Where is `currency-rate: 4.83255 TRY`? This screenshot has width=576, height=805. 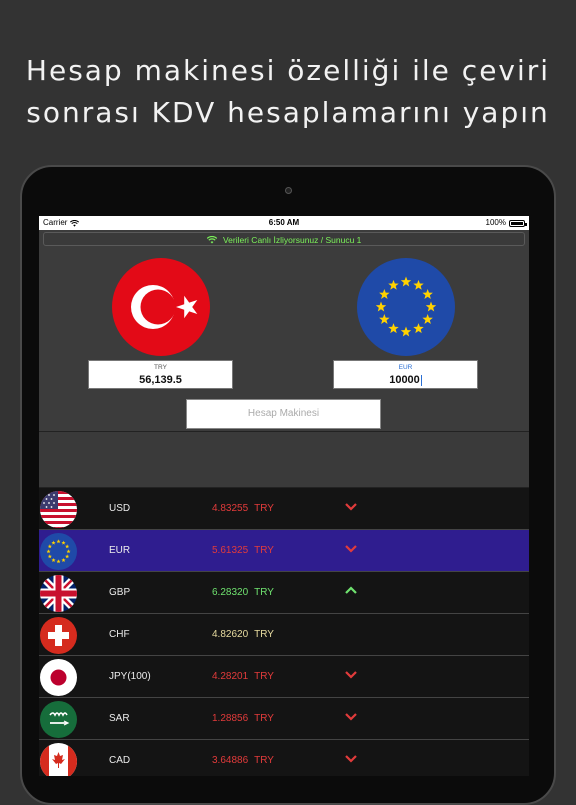
currency-rate: 4.83255 TRY is located at coordinates (243, 509).